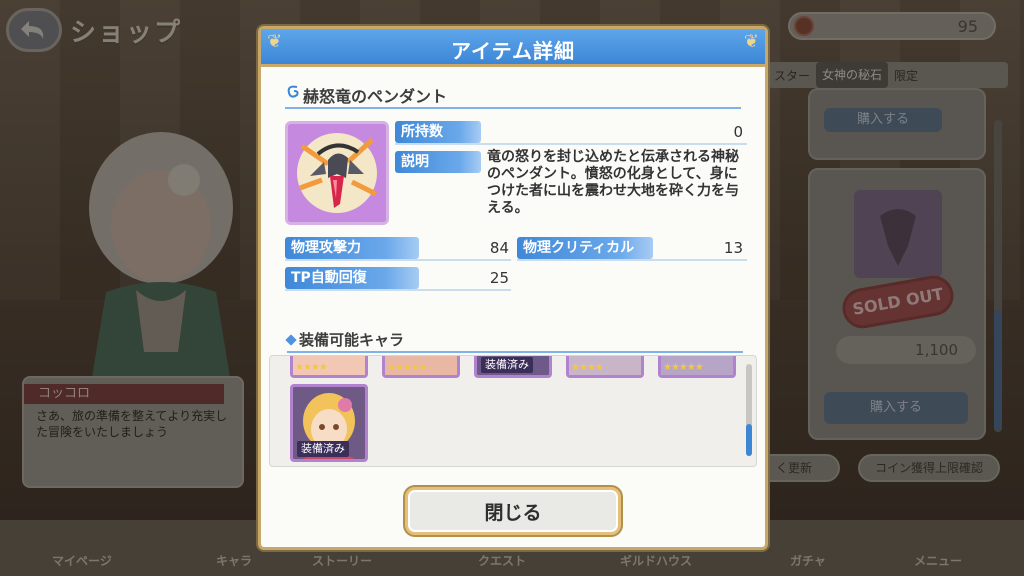 This screenshot has height=576, width=1024. I want to click on stat-label-phys-atk: 物理攻撃力, so click(352, 248).